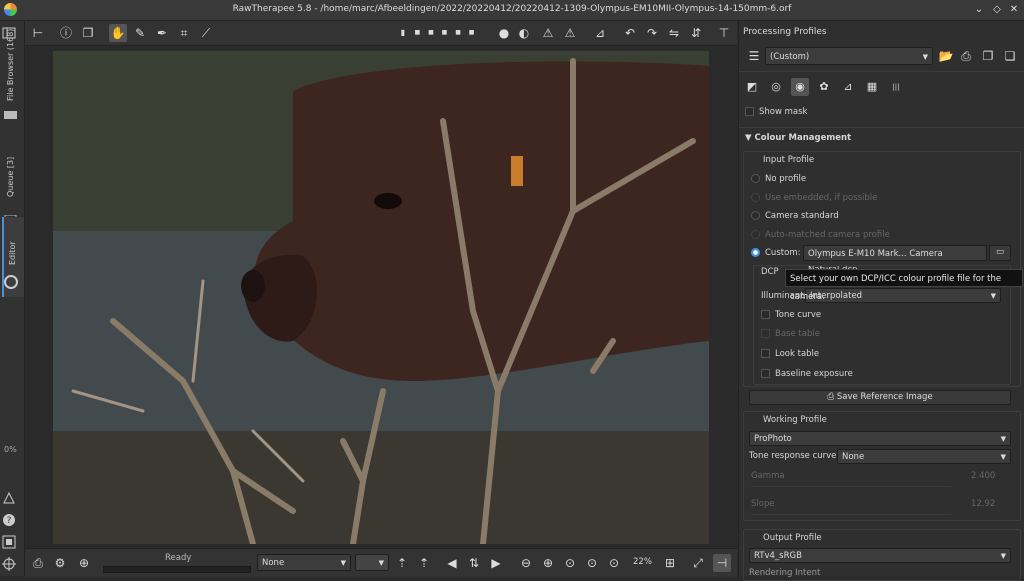 The image size is (1024, 581). I want to click on paste-profile-icon: ❏, so click(1010, 56).